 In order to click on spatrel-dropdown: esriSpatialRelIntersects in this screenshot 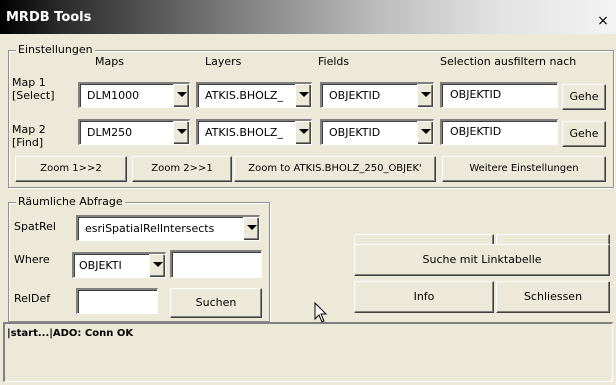, I will do `click(168, 228)`.